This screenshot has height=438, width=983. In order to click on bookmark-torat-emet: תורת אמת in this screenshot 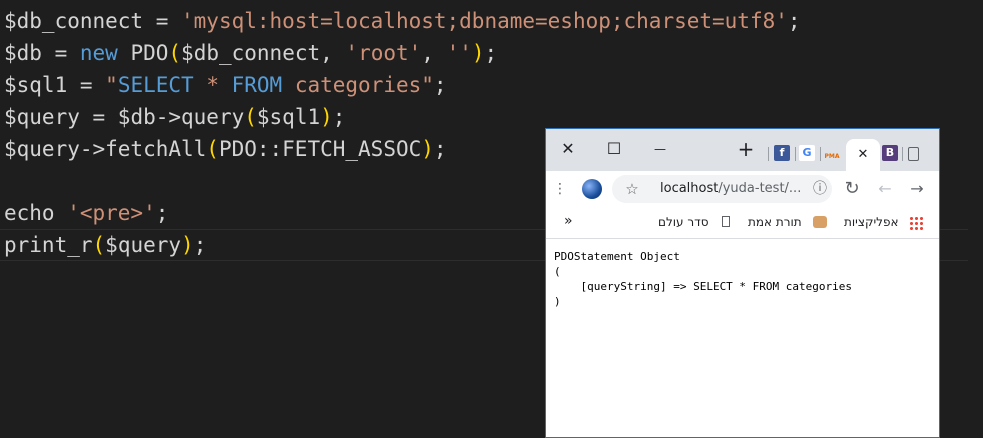, I will do `click(775, 222)`.